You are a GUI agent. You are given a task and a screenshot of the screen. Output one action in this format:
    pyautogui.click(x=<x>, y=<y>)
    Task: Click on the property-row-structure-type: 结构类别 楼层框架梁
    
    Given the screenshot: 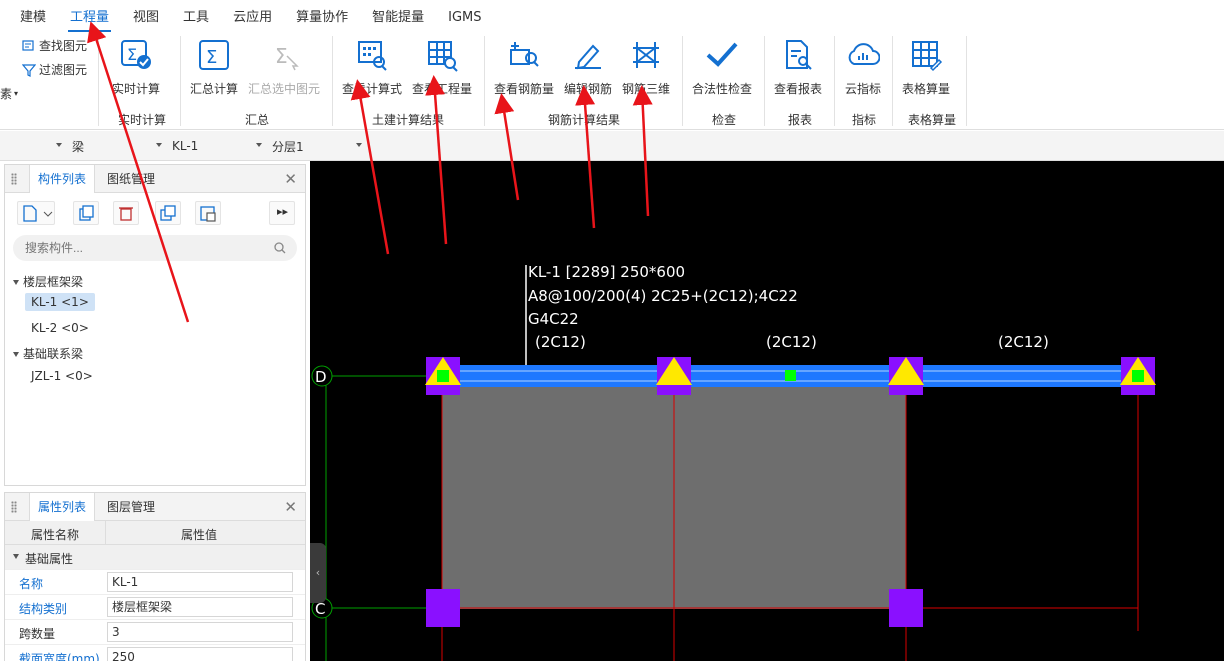 What is the action you would take?
    pyautogui.click(x=155, y=607)
    